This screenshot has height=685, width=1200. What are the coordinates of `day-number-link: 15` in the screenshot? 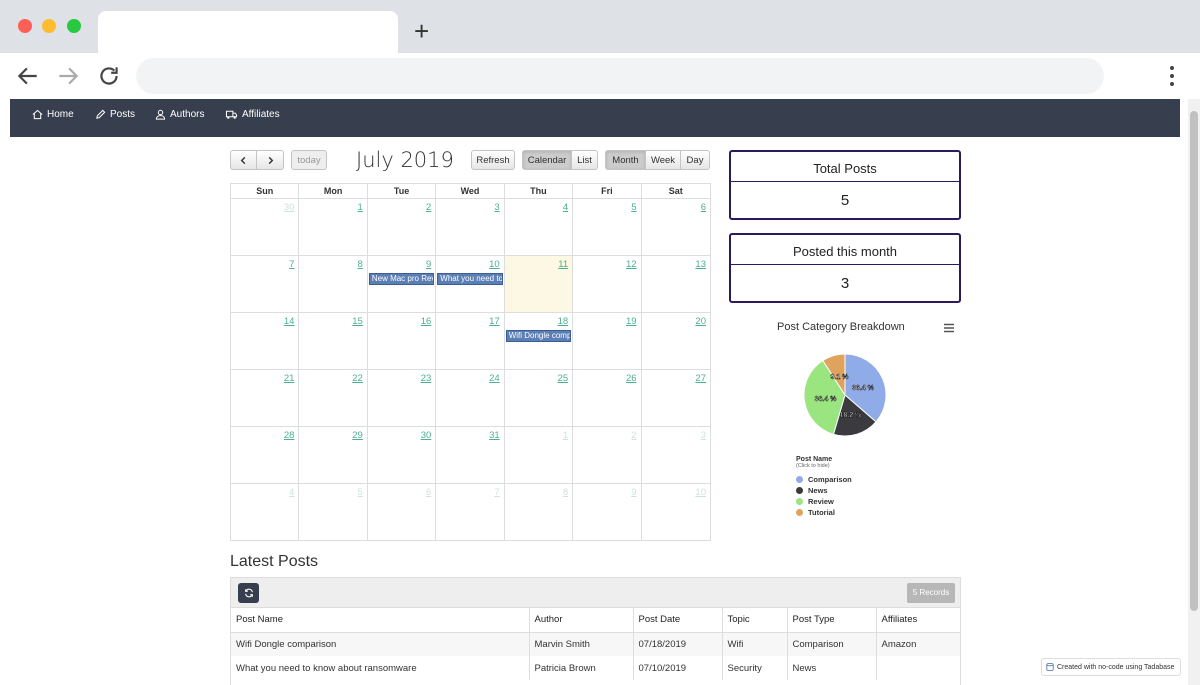 It's located at (357, 321).